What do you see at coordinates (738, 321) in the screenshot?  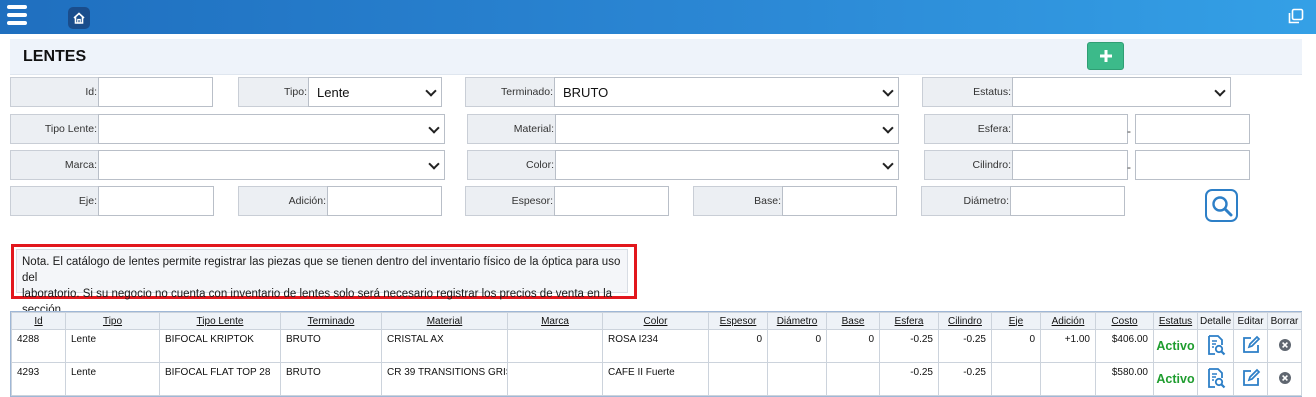 I see `col-header-espesor: Espesor` at bounding box center [738, 321].